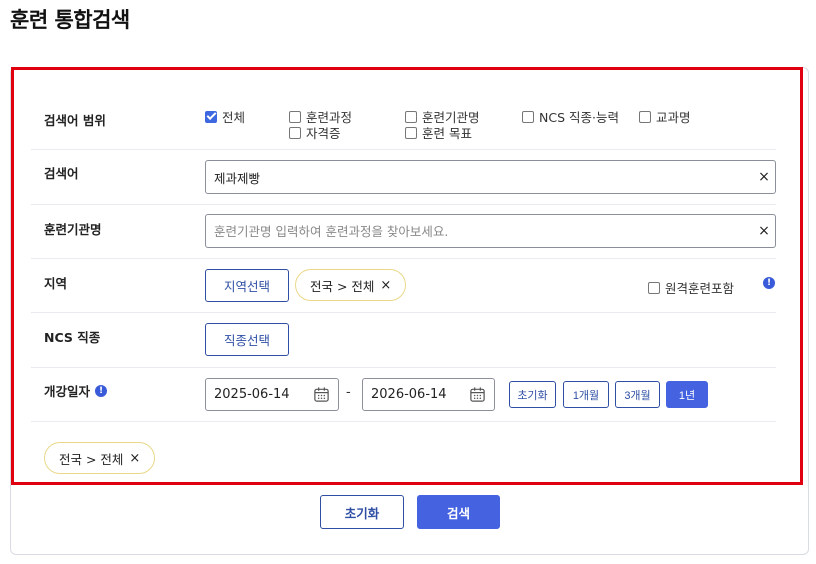 The height and width of the screenshot is (564, 816). I want to click on reset-button: 초기화, so click(362, 512).